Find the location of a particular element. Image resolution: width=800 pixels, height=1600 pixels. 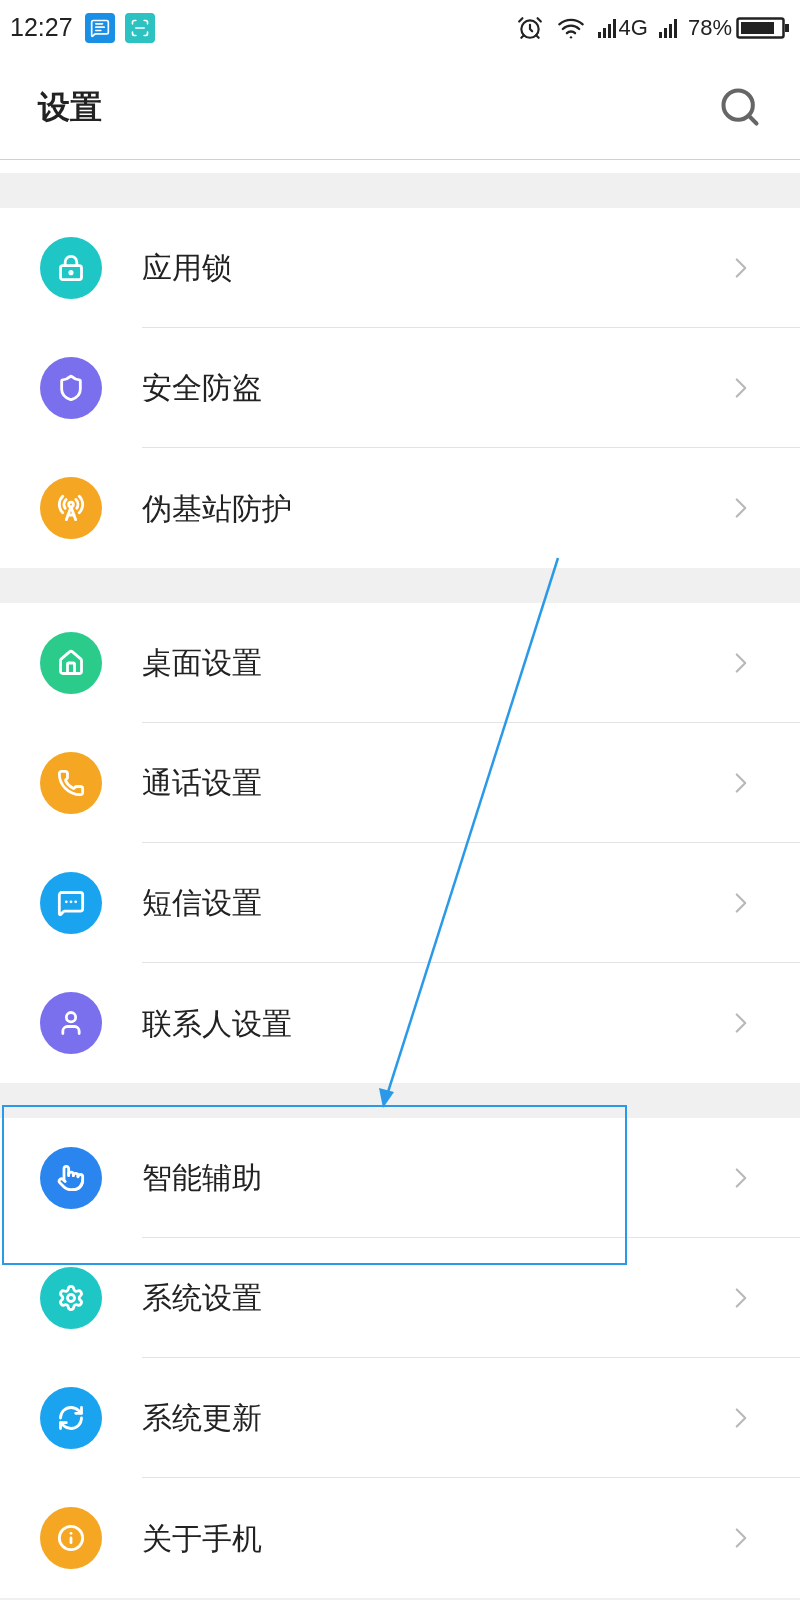

settings-label: 系统设置 is located at coordinates (202, 1298).